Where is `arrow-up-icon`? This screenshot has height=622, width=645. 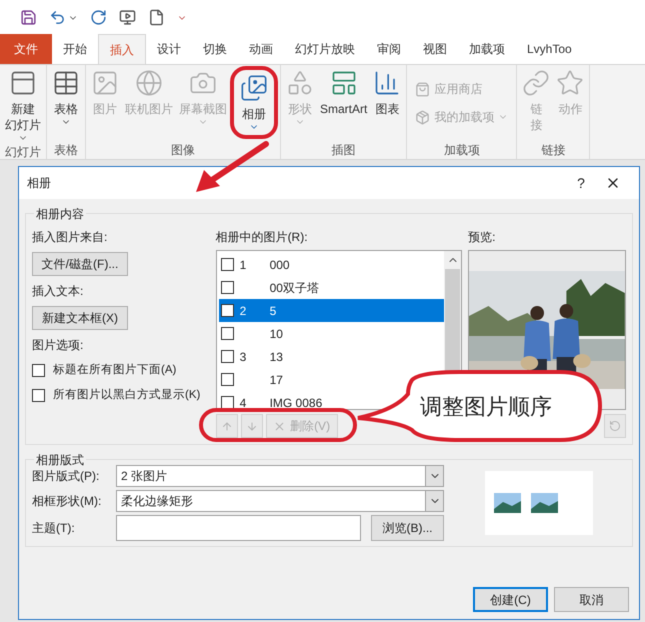 arrow-up-icon is located at coordinates (226, 426).